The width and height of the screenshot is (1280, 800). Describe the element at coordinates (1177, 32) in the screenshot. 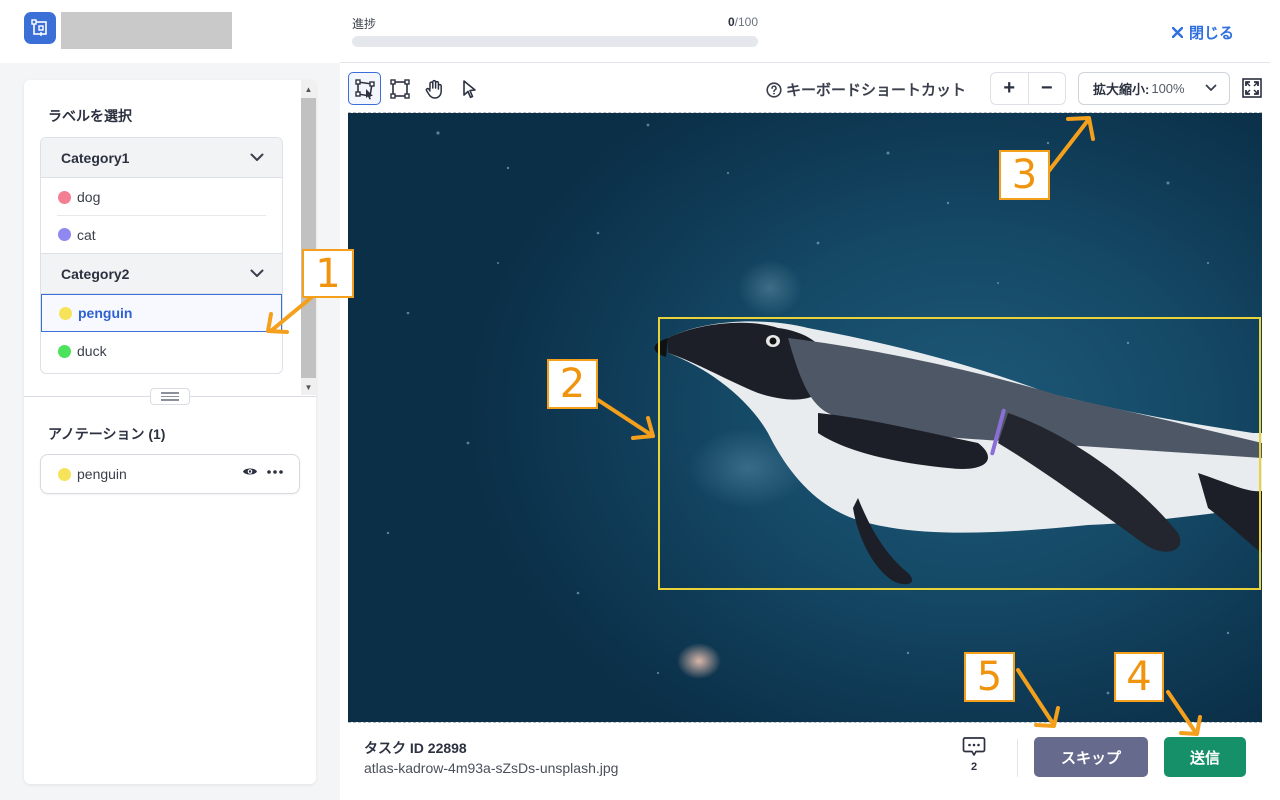

I see `close-x-icon` at that location.